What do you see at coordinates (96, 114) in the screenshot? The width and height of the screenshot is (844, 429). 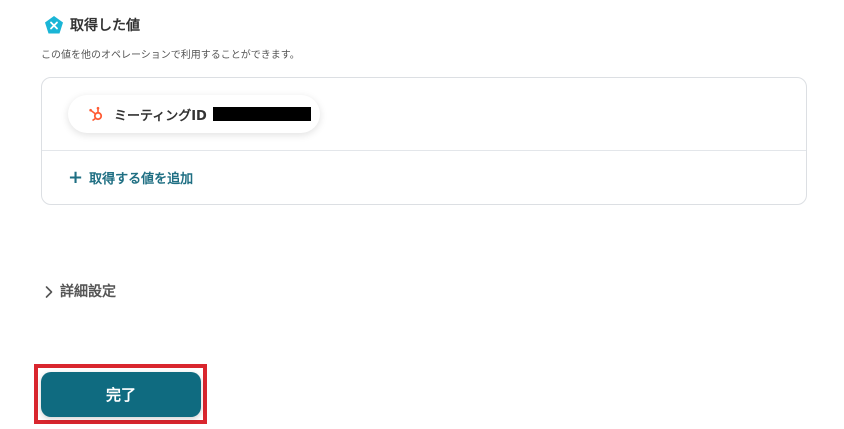 I see `hubspot-icon` at bounding box center [96, 114].